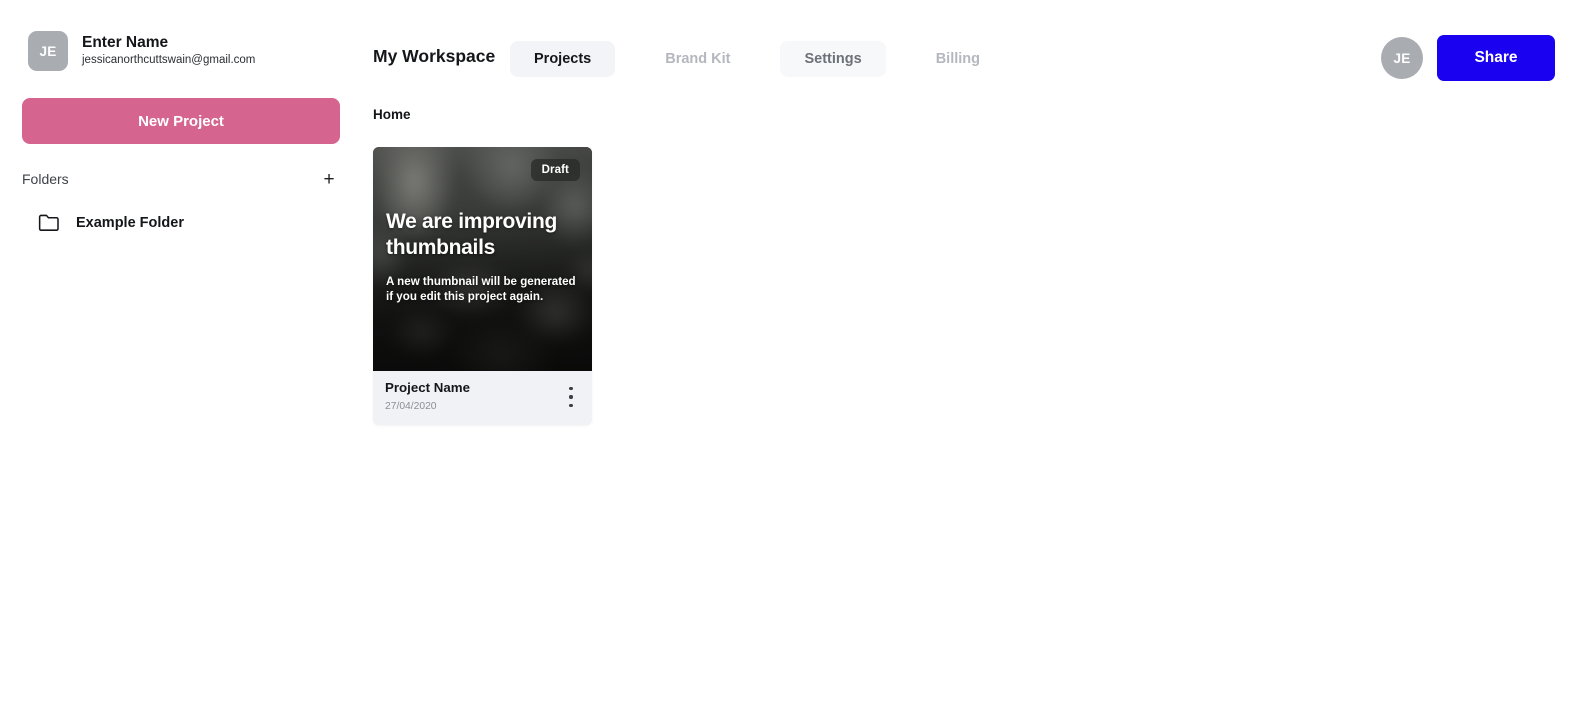 The height and width of the screenshot is (719, 1573). Describe the element at coordinates (48, 222) in the screenshot. I see `folder-icon` at that location.